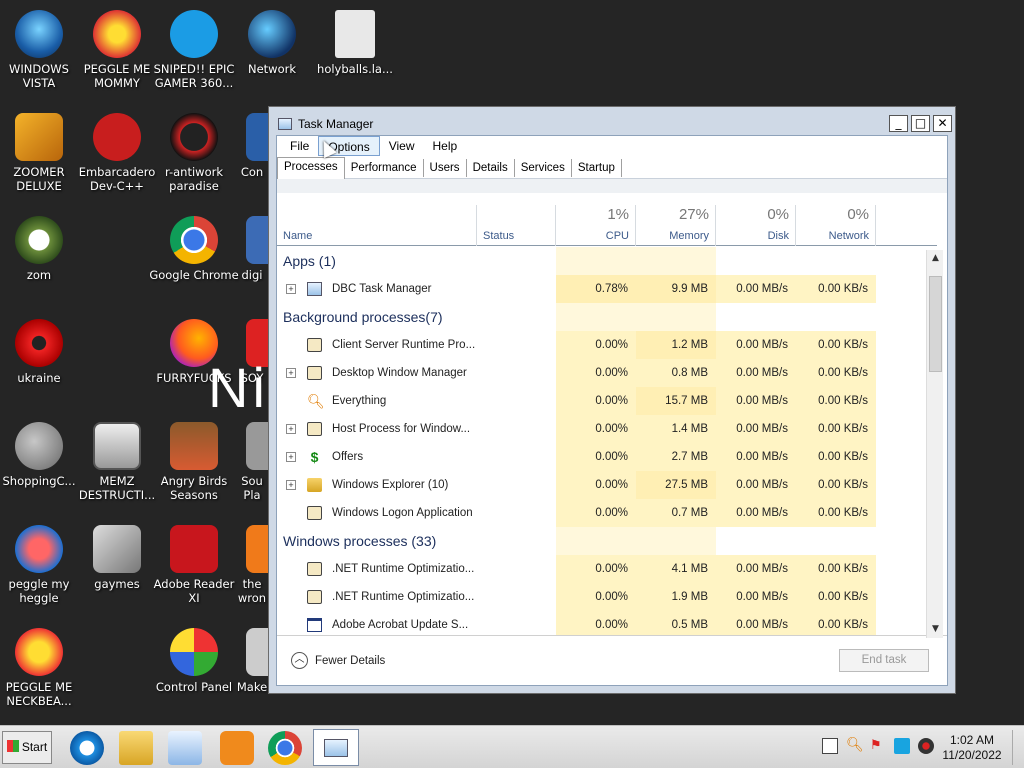 The height and width of the screenshot is (768, 1024). Describe the element at coordinates (445, 146) in the screenshot. I see `menu-help: Help` at that location.